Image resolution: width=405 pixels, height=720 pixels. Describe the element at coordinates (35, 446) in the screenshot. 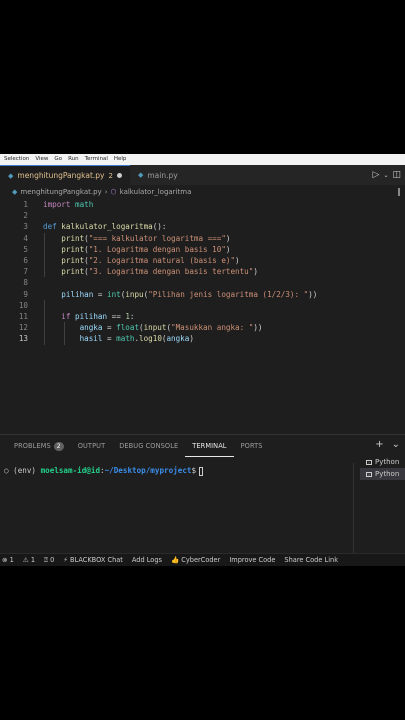

I see `tab-problems: PROBLEMS 2` at that location.